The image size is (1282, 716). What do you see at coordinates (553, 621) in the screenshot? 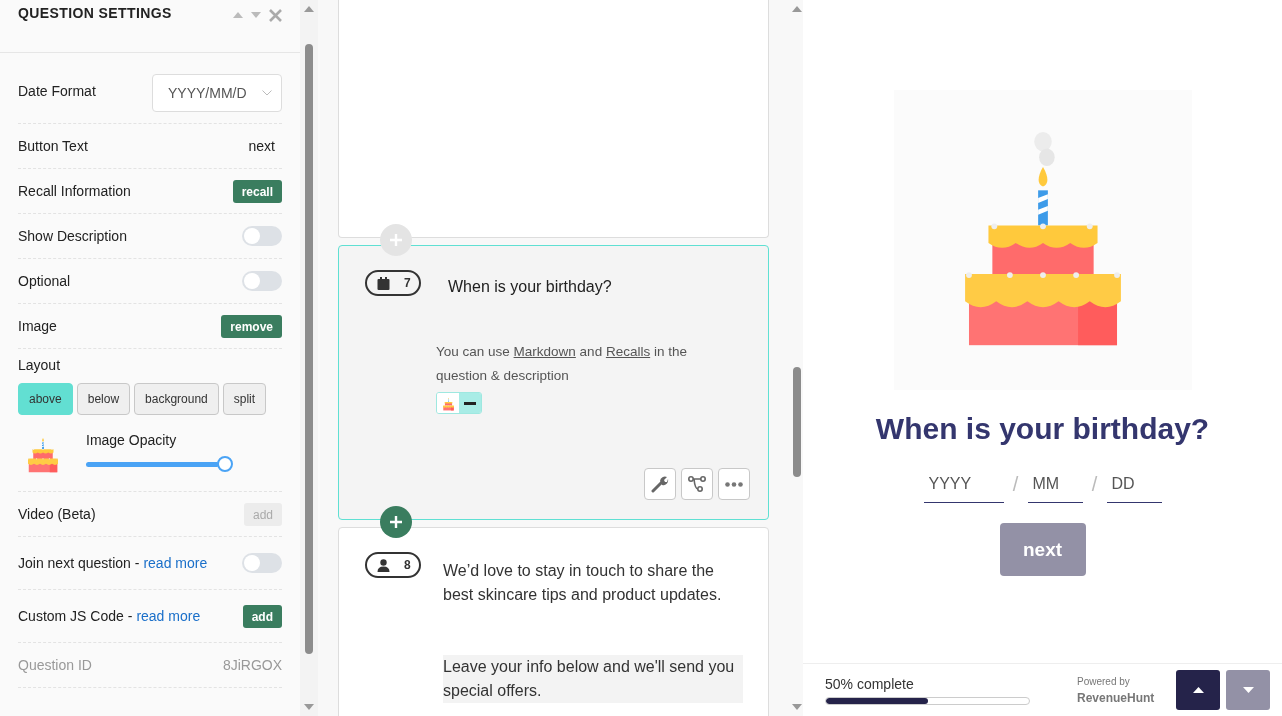
I see `question-card: 8 We’d love to stay in touch to share the best skincare tips and product updates. Leave your info below and we'll send you special offers.` at bounding box center [553, 621].